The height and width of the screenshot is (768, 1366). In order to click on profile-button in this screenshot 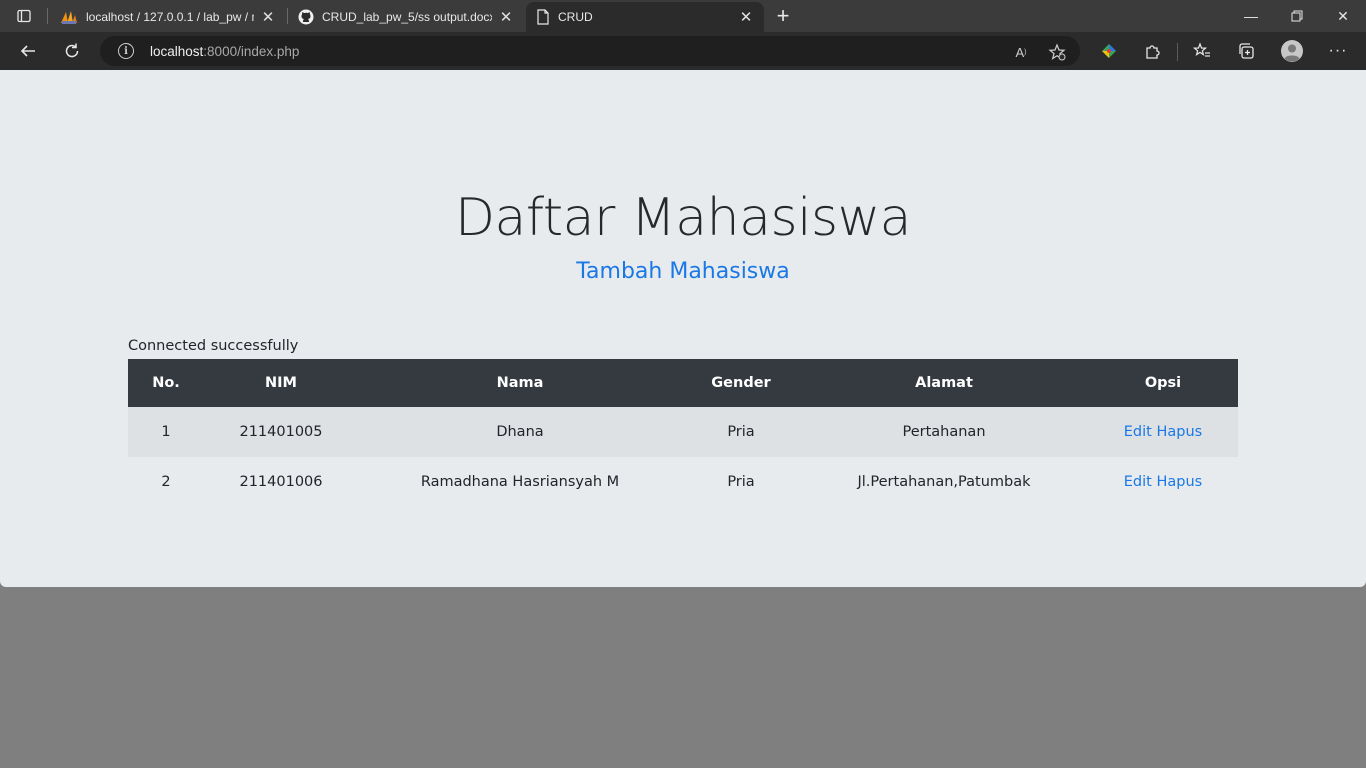, I will do `click(1292, 51)`.